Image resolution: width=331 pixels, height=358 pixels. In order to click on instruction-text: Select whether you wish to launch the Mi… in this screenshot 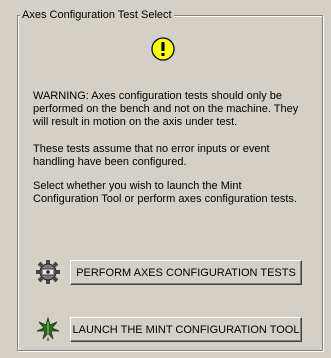, I will do `click(165, 192)`.